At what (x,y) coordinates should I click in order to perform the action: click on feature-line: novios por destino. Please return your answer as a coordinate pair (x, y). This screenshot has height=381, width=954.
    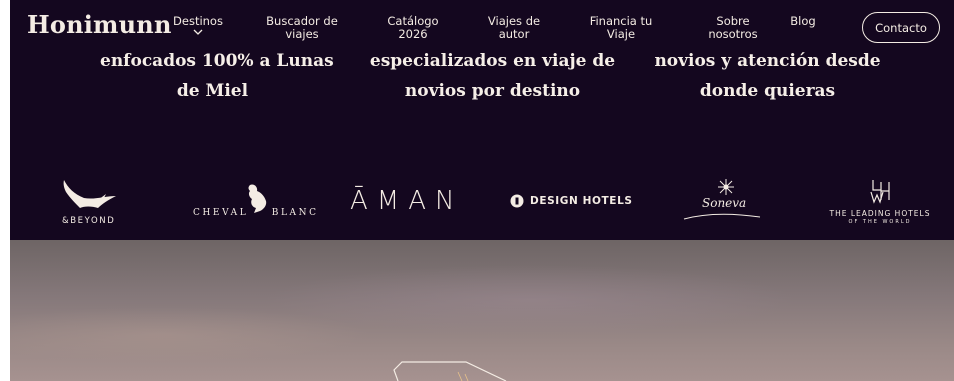
    Looking at the image, I should click on (492, 91).